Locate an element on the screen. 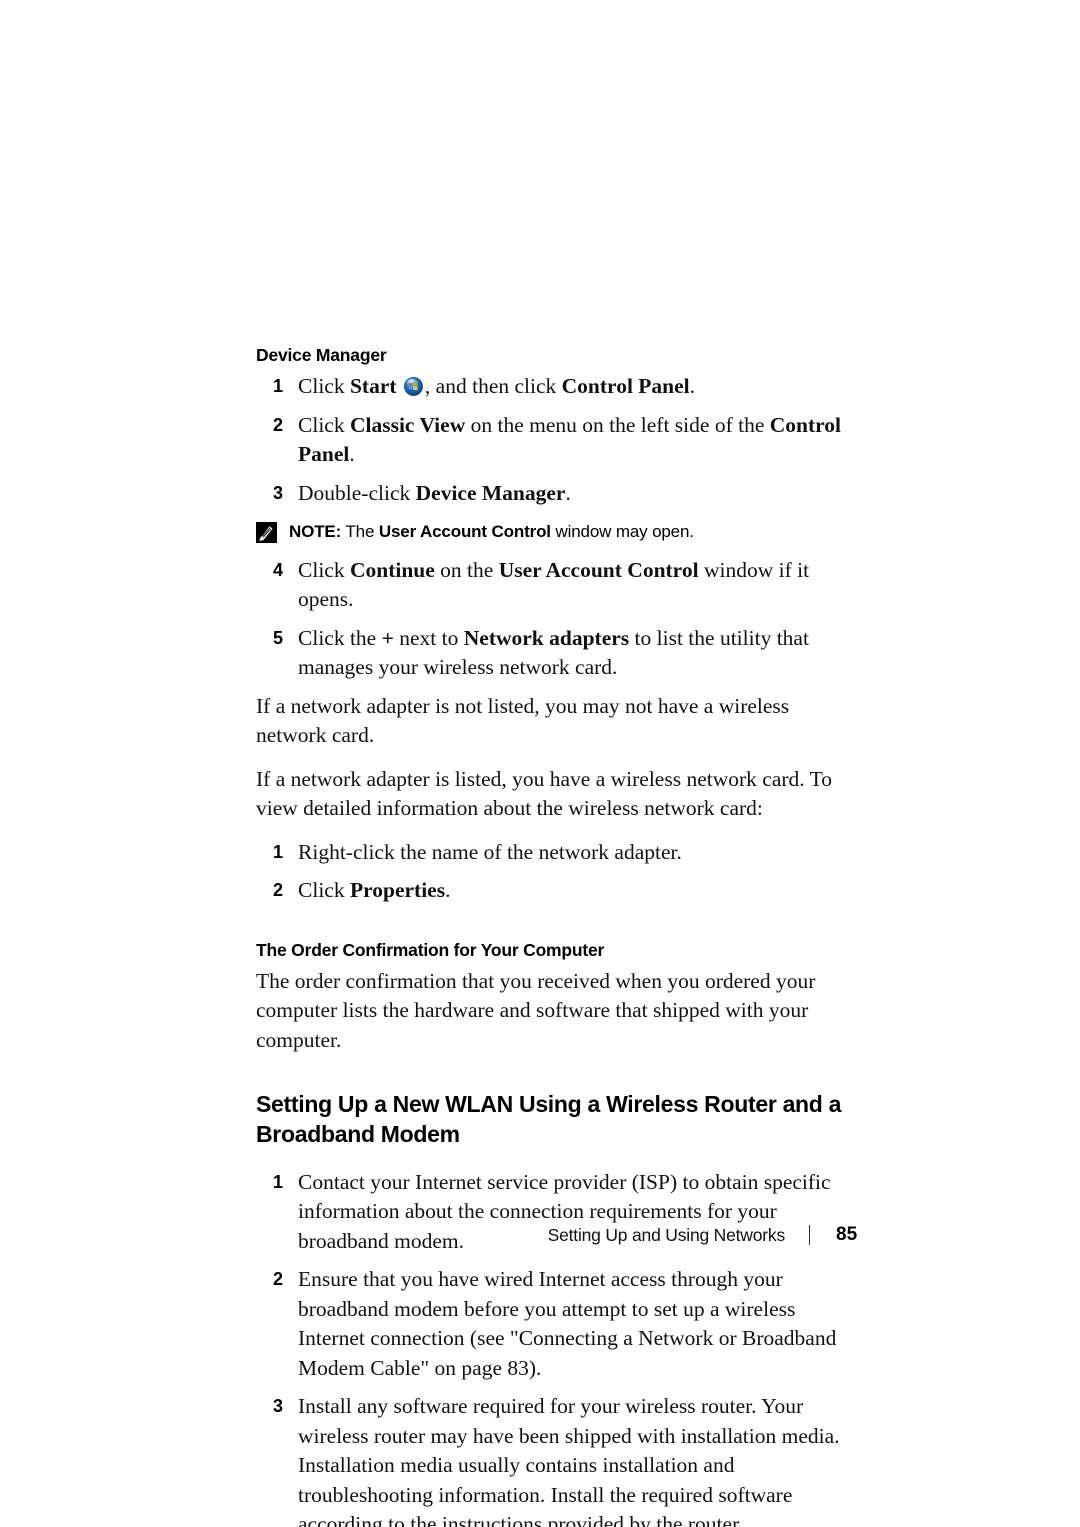 This screenshot has height=1527, width=1080. run-text: Double-click is located at coordinates (357, 492).